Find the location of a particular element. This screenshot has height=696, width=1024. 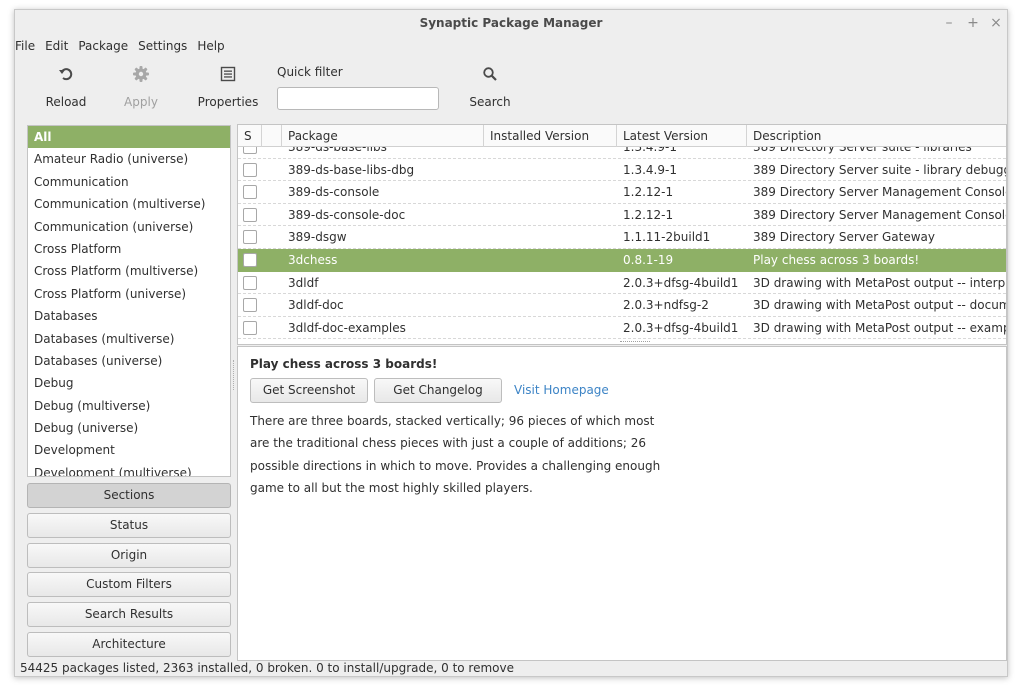

title-bar: Synaptic Package Manager – + × is located at coordinates (511, 23).